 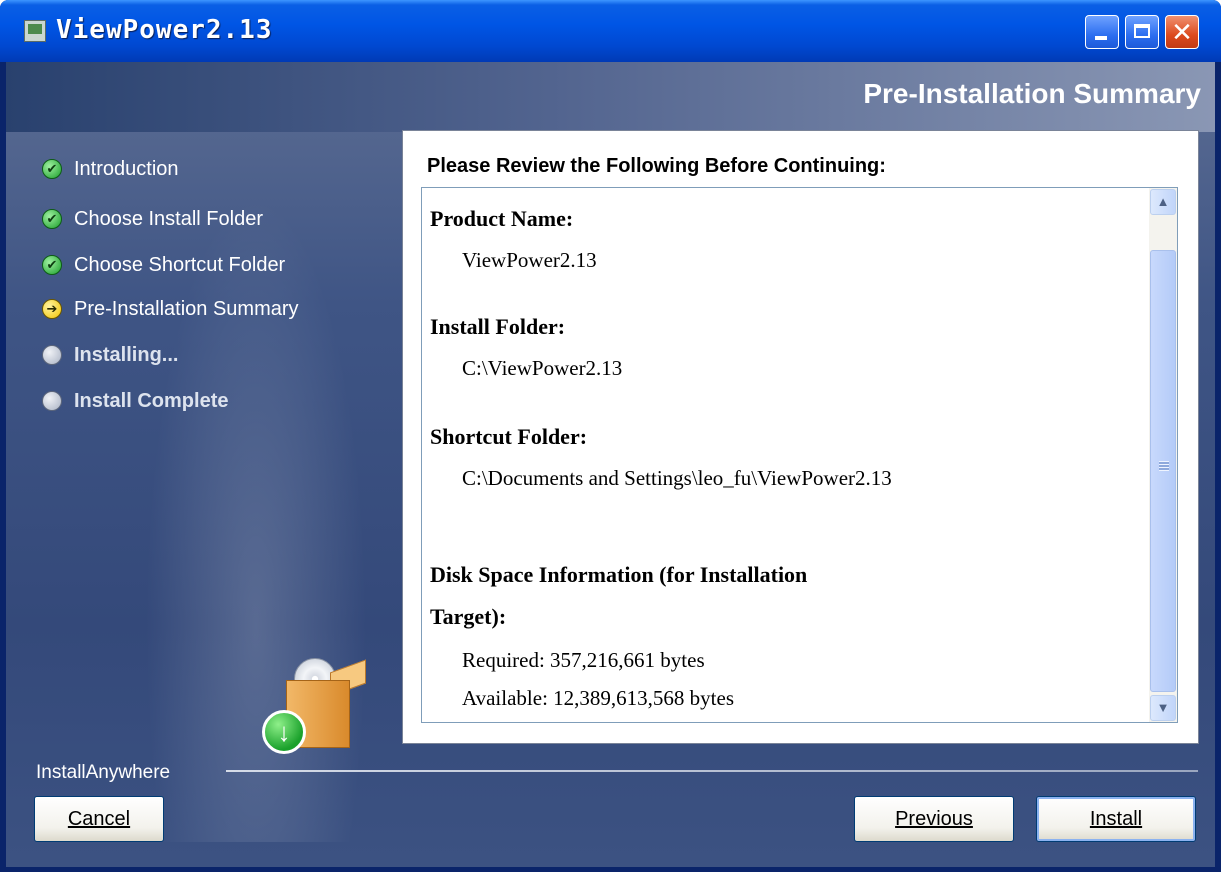 I want to click on window-title: ViewPower2.13, so click(x=164, y=30).